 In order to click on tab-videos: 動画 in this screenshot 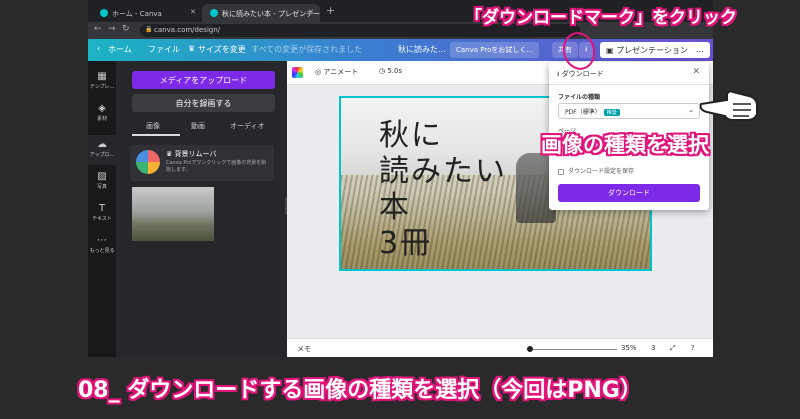, I will do `click(198, 126)`.